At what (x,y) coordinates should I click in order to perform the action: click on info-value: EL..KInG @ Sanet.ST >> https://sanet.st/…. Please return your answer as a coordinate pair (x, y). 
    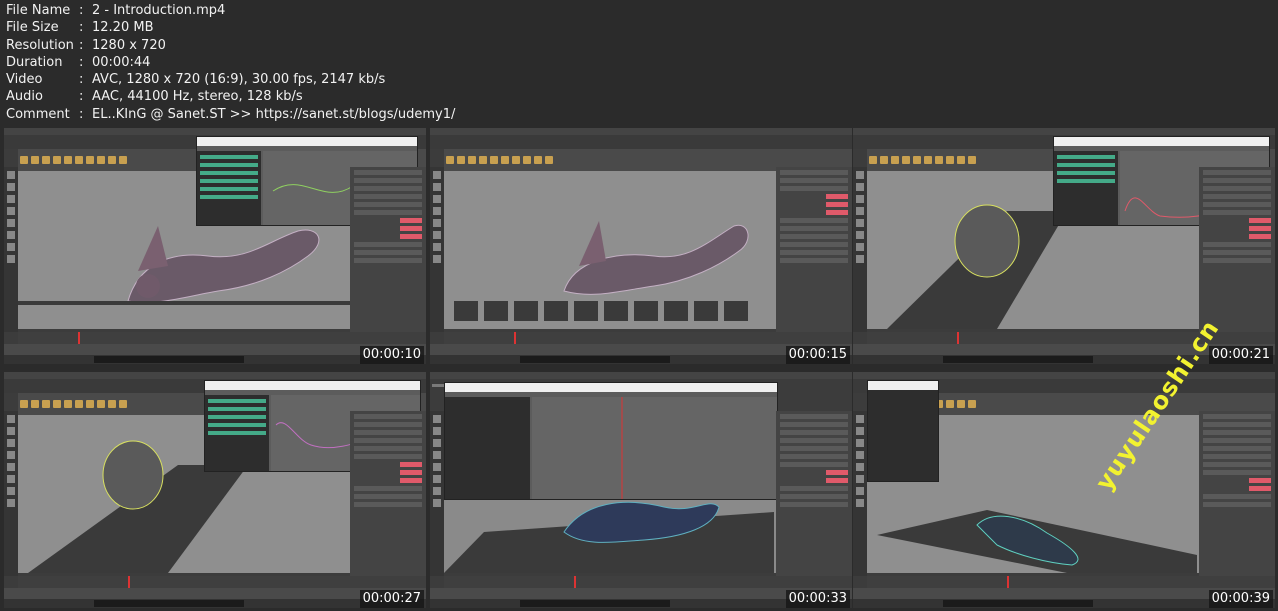
    Looking at the image, I should click on (274, 114).